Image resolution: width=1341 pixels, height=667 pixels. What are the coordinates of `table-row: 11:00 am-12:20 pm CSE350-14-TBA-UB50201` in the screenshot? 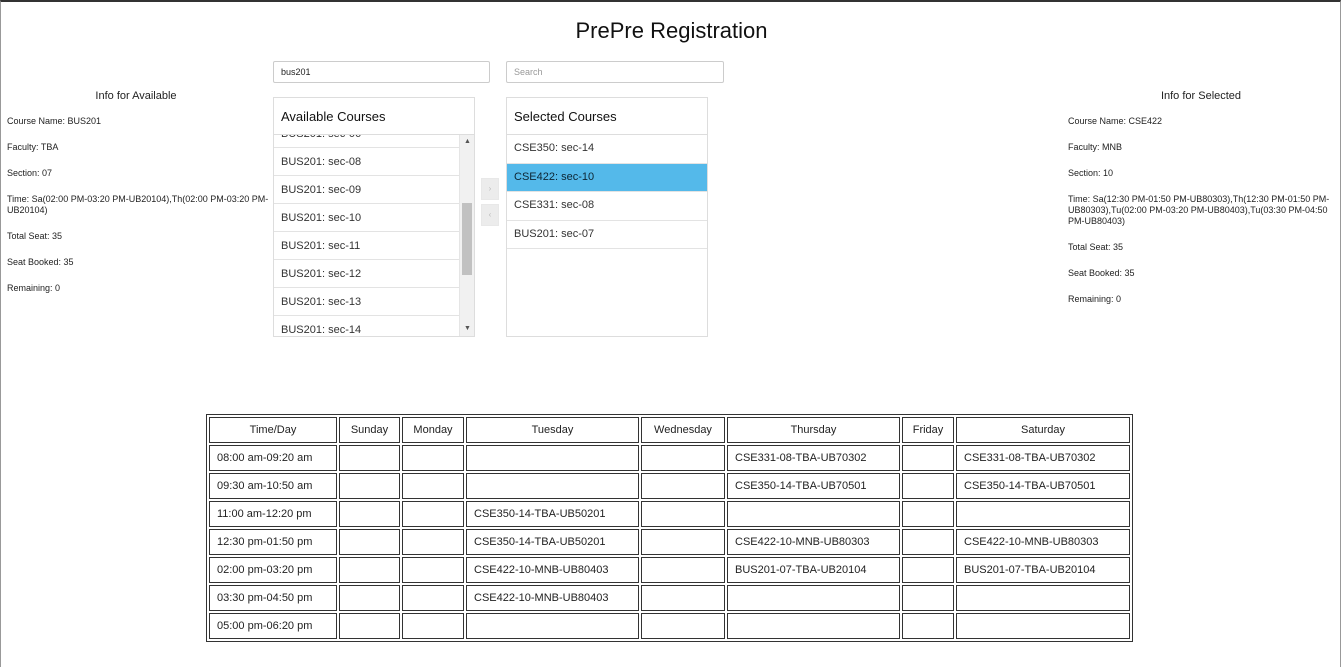 It's located at (669, 514).